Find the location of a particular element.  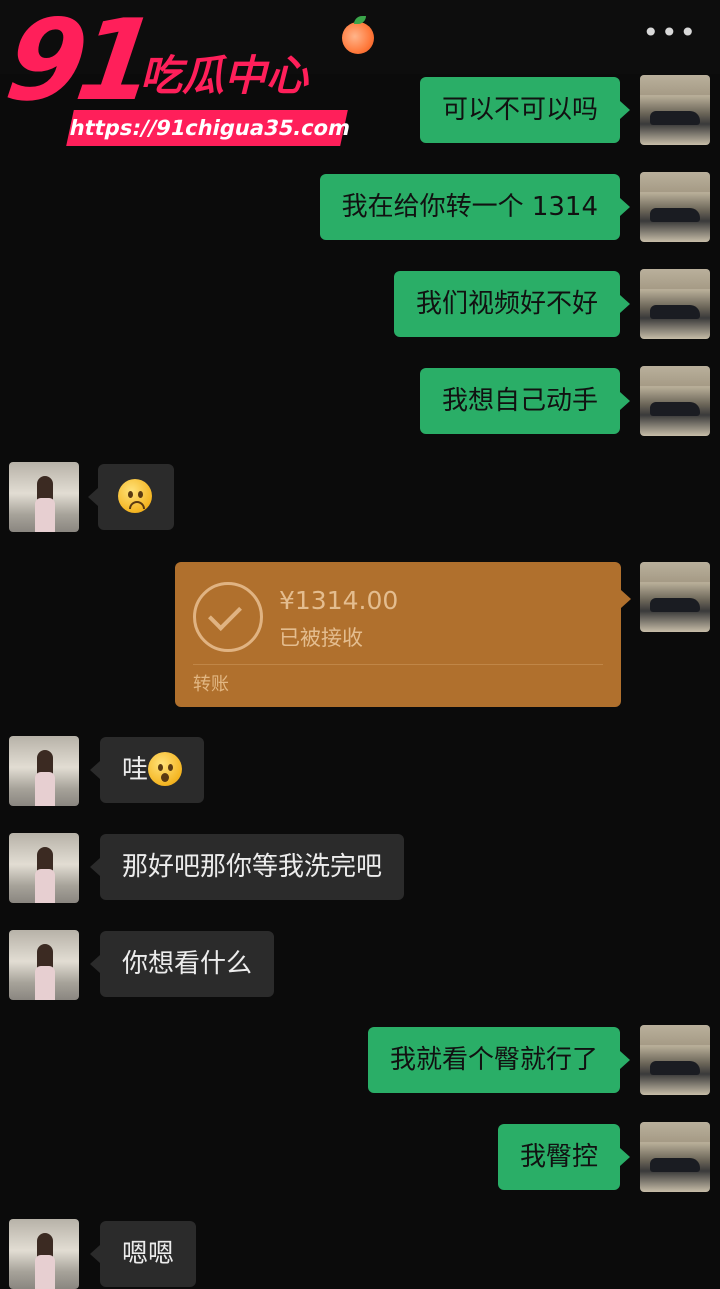

outgoing-message: 我想自己动手 is located at coordinates (525, 401).